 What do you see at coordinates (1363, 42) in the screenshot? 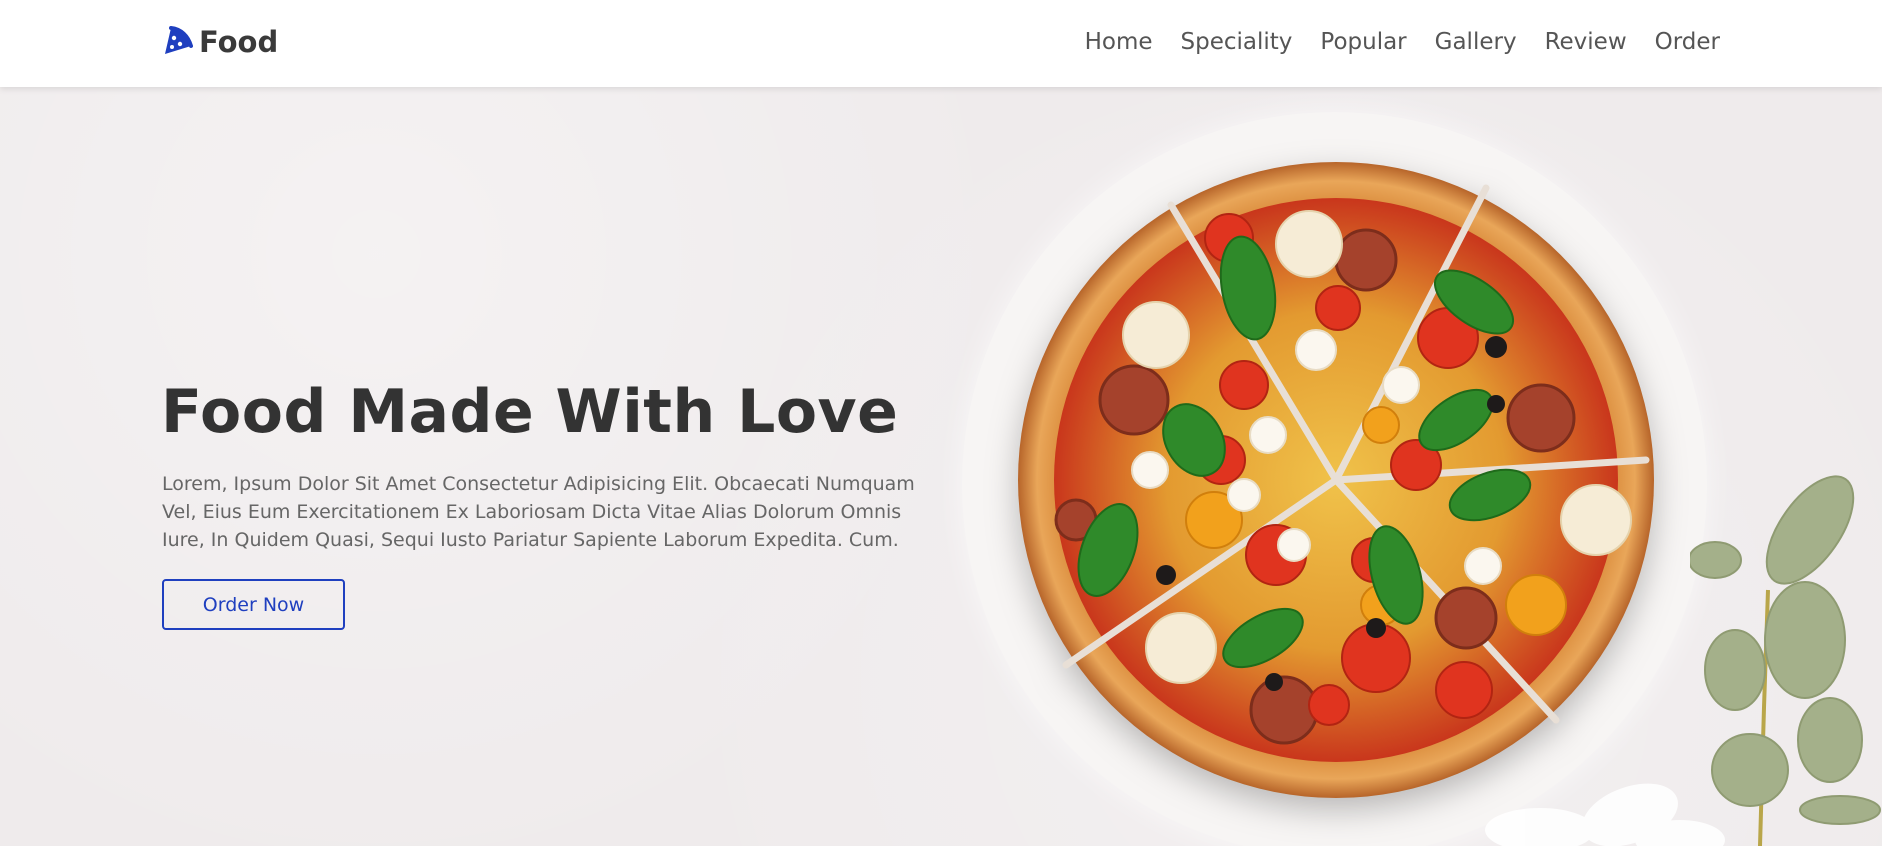
I see `nav-popular: Popular` at bounding box center [1363, 42].